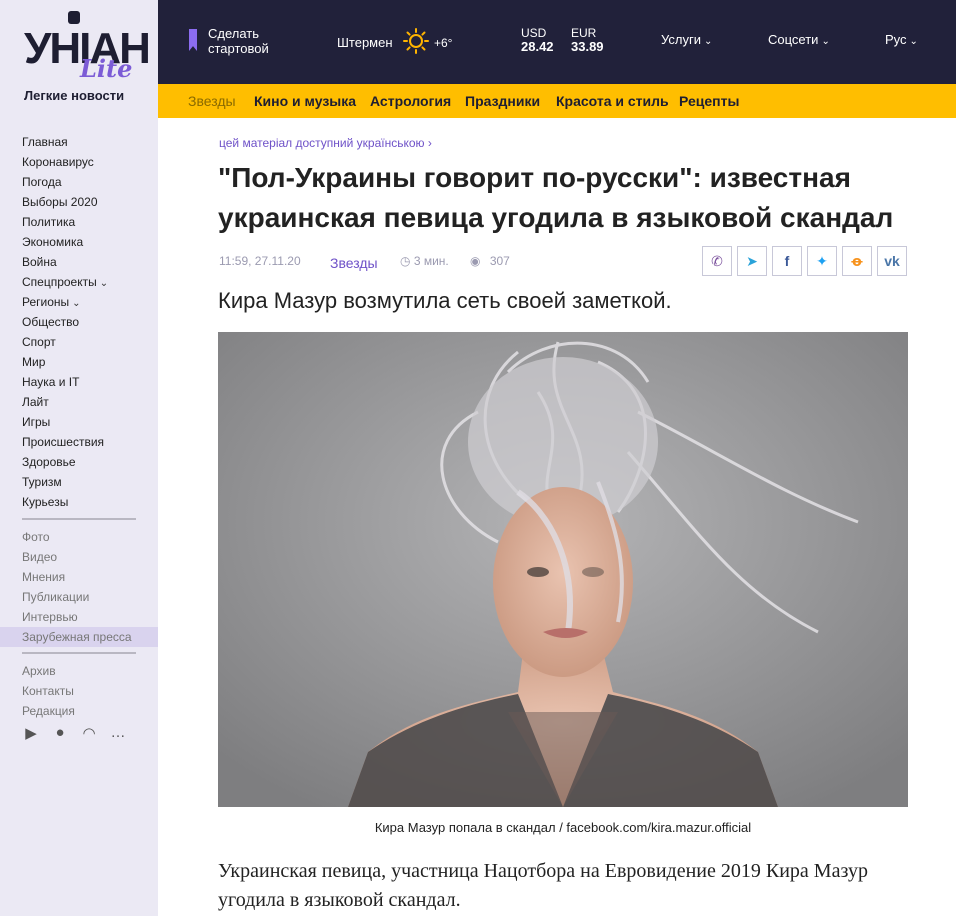  What do you see at coordinates (49, 462) in the screenshot?
I see `sidebar-item-label: Здоровье` at bounding box center [49, 462].